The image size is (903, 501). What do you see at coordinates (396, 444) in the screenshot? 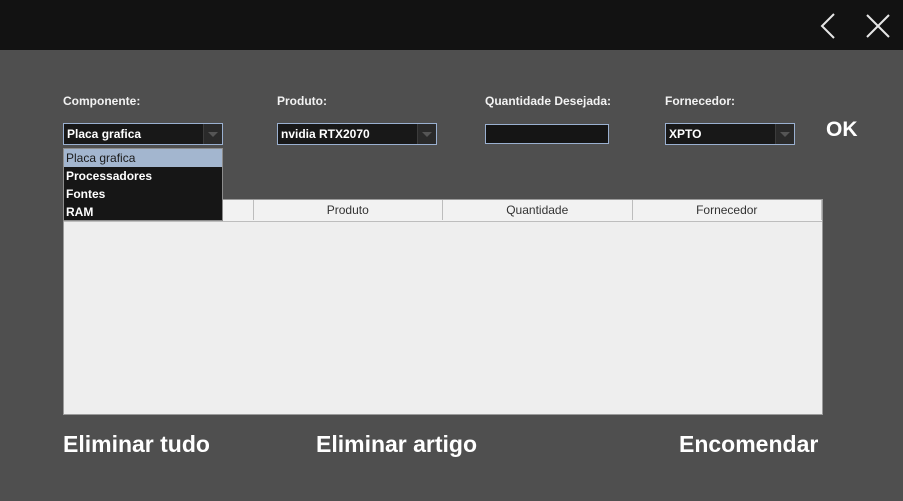
I see `eliminar-artigo-button: Eliminar artigo` at bounding box center [396, 444].